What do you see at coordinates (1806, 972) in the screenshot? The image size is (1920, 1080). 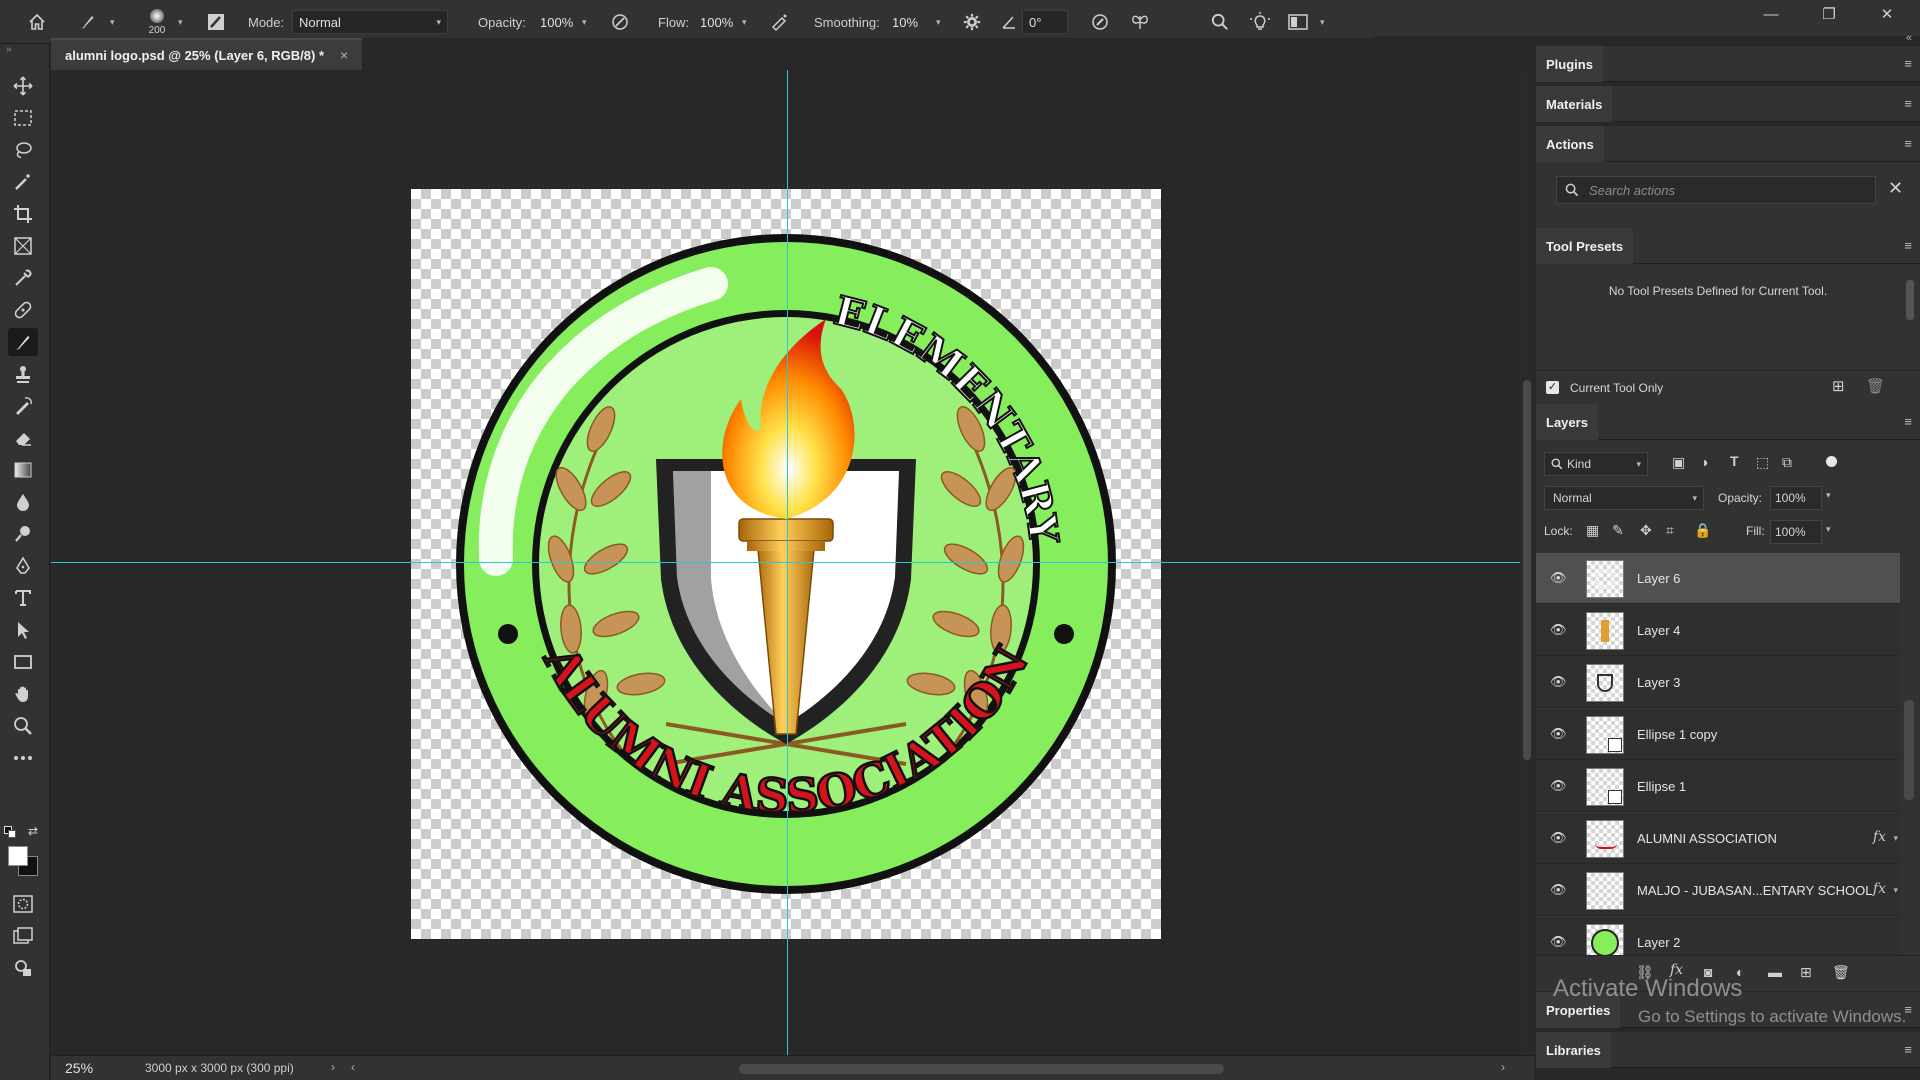 I see `new-layer-icon: ⊞` at bounding box center [1806, 972].